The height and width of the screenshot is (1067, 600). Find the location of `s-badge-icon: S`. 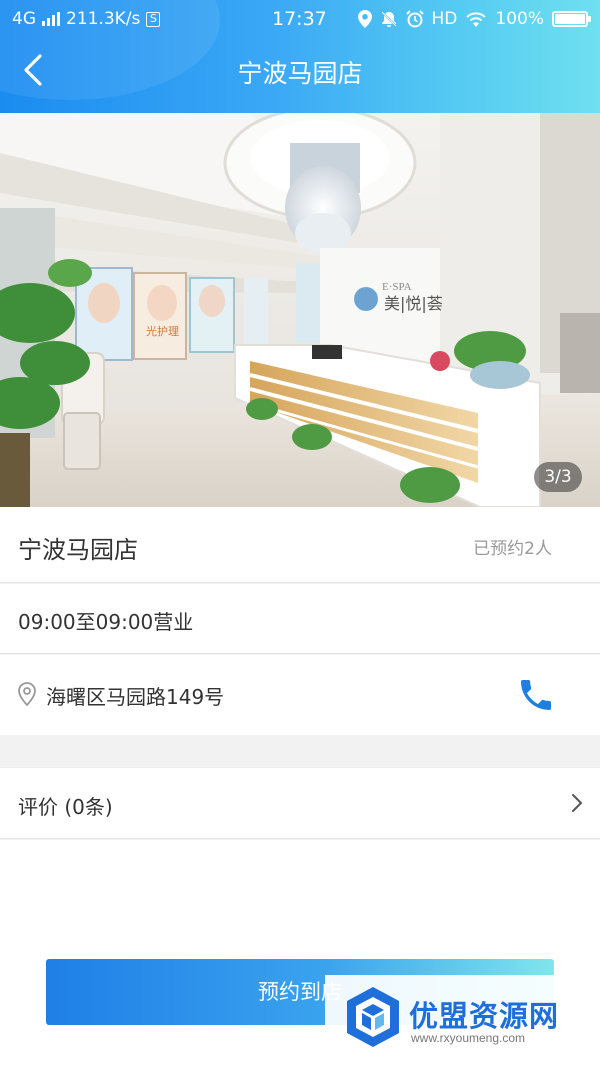

s-badge-icon: S is located at coordinates (153, 19).